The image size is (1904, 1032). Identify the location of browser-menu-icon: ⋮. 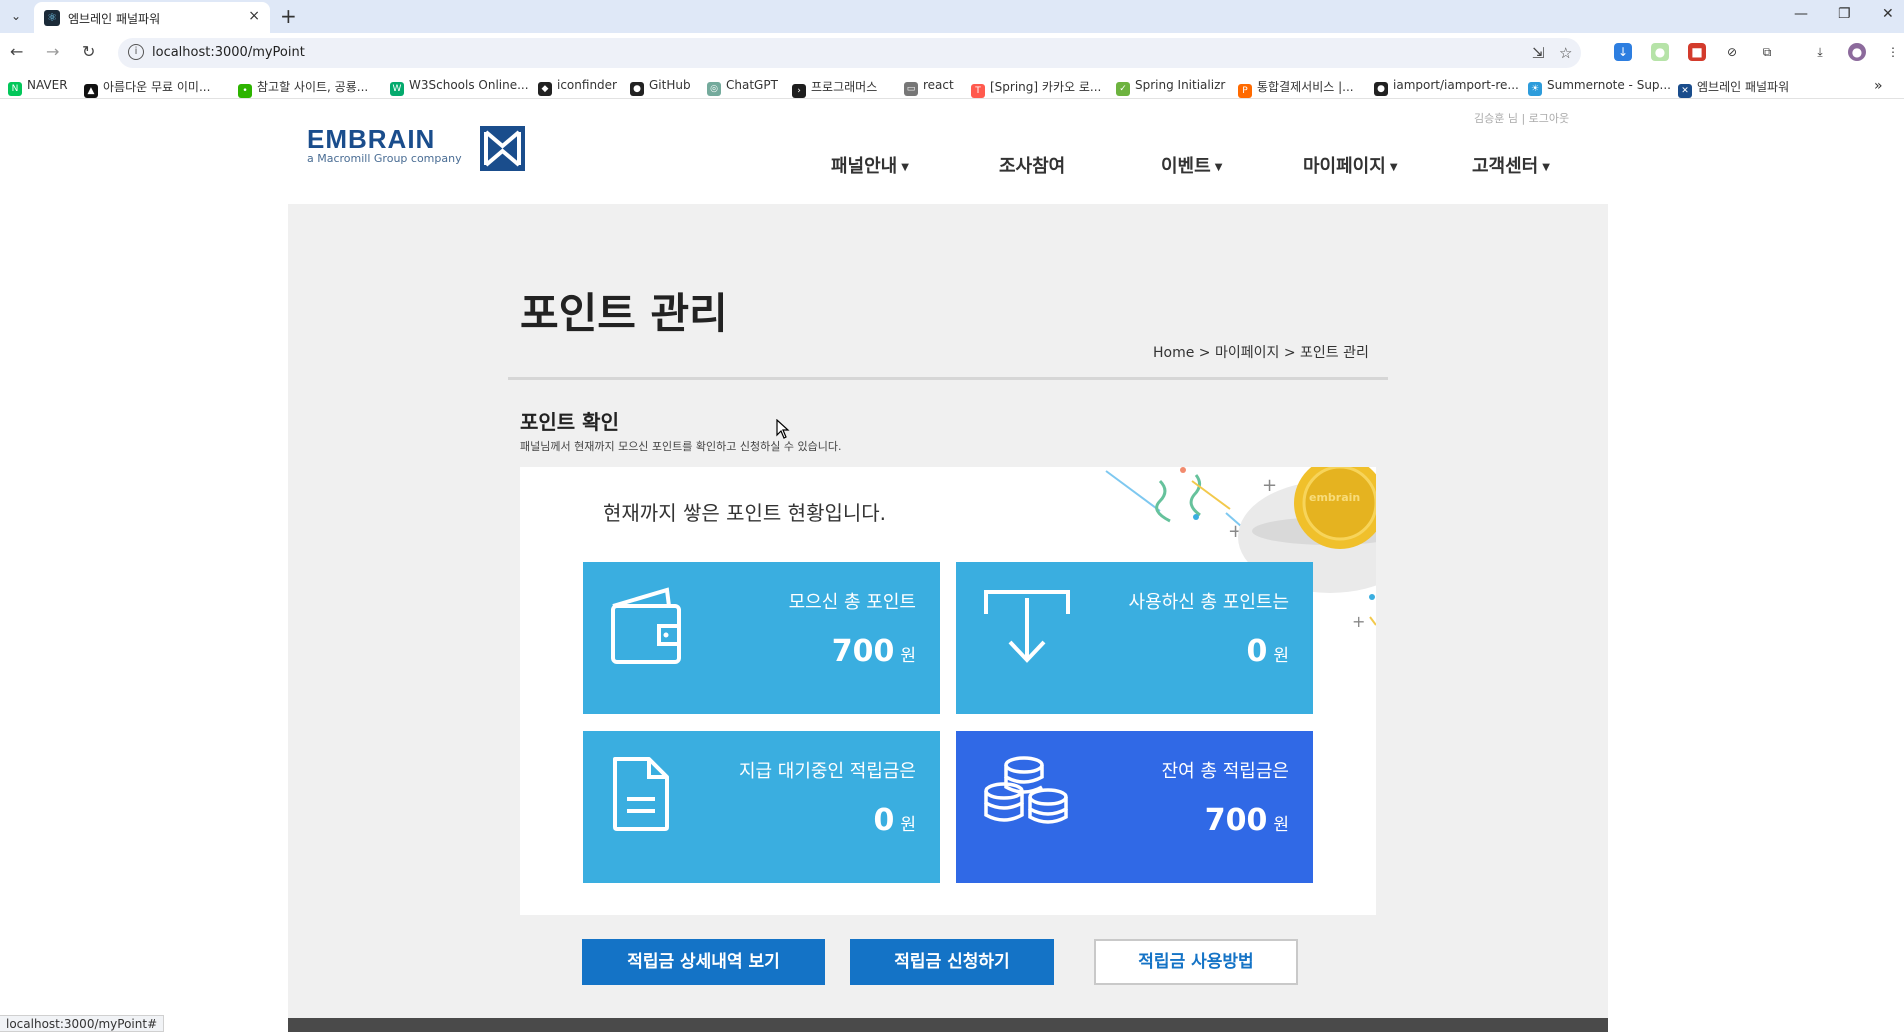
(1893, 52).